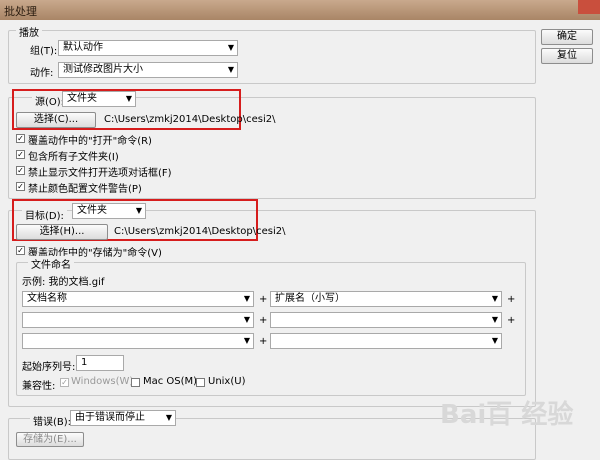 The width and height of the screenshot is (600, 460). I want to click on group-label: 组(T):, so click(44, 51).